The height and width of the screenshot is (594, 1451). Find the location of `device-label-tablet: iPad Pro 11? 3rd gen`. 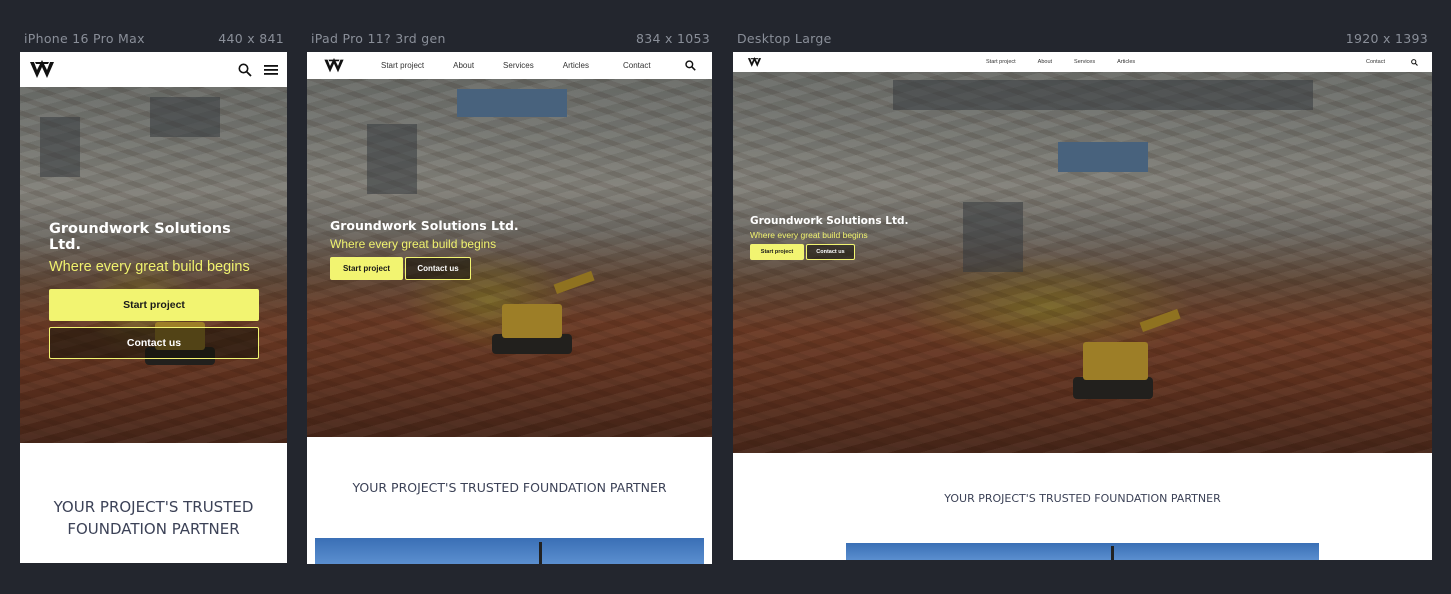

device-label-tablet: iPad Pro 11? 3rd gen is located at coordinates (378, 38).